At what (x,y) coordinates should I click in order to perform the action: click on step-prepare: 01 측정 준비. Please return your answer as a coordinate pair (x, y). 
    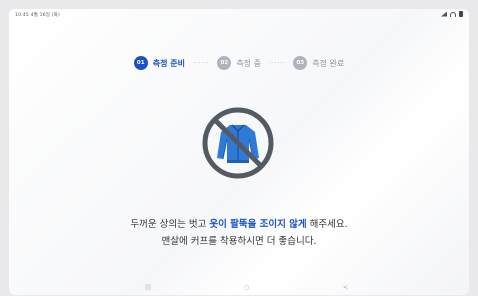
    Looking at the image, I should click on (159, 63).